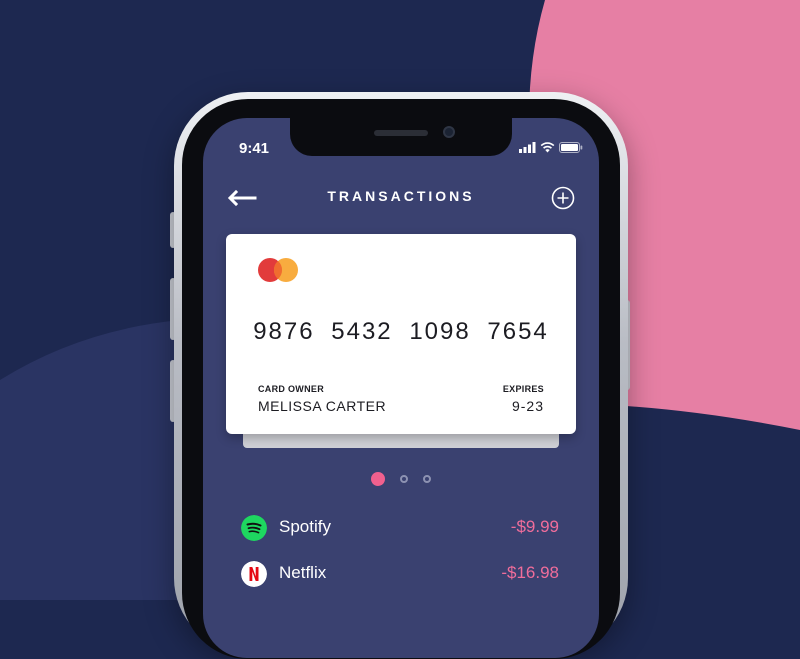  I want to click on card-owner-label: CARD OWNER, so click(291, 389).